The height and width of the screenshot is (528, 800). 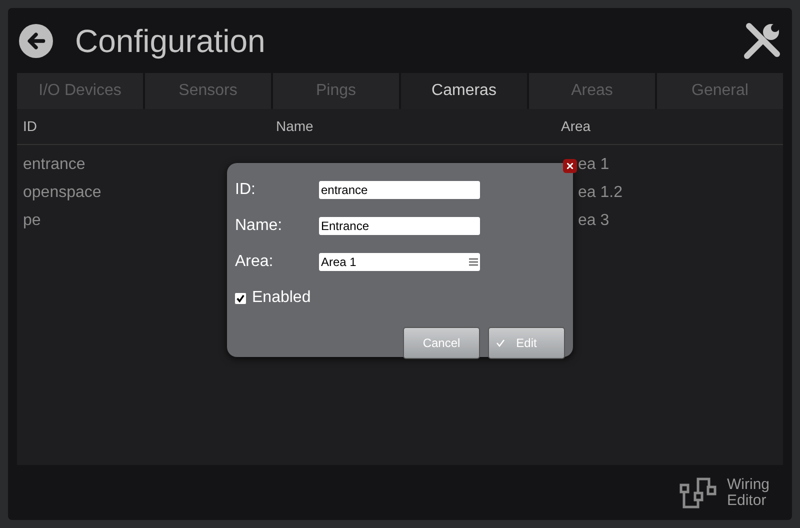 I want to click on field-label: ID:, so click(x=245, y=190).